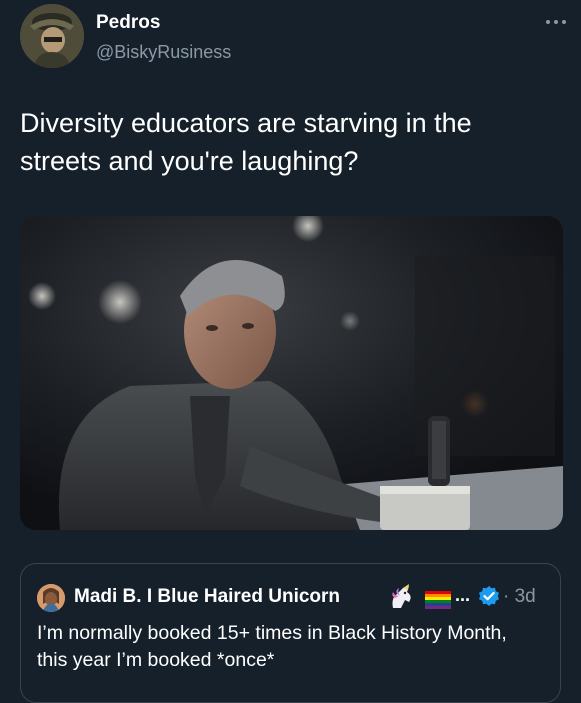 The image size is (581, 703). What do you see at coordinates (438, 602) in the screenshot?
I see `rainbow-flag-icon` at bounding box center [438, 602].